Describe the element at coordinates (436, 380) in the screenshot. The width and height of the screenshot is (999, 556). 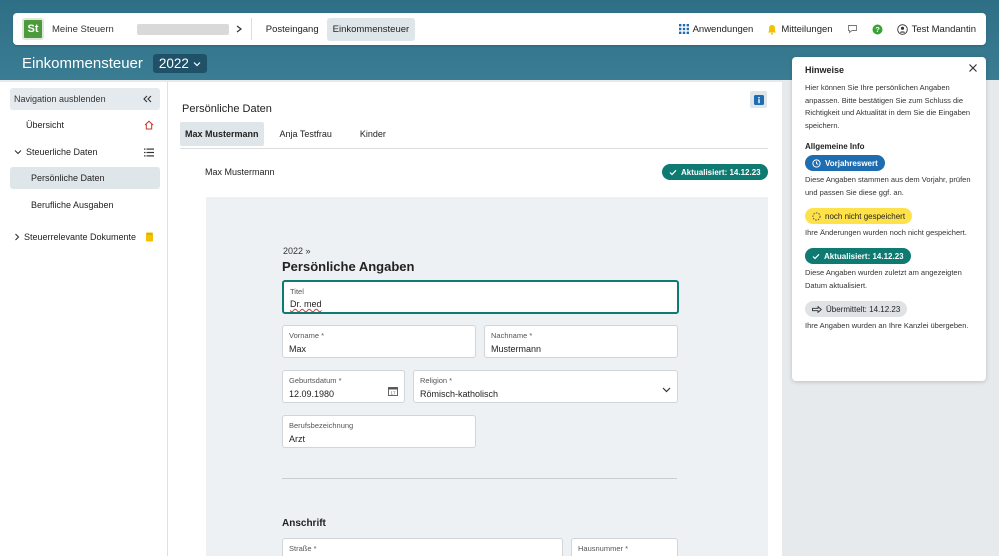
I see `religion-label: Religion *` at that location.